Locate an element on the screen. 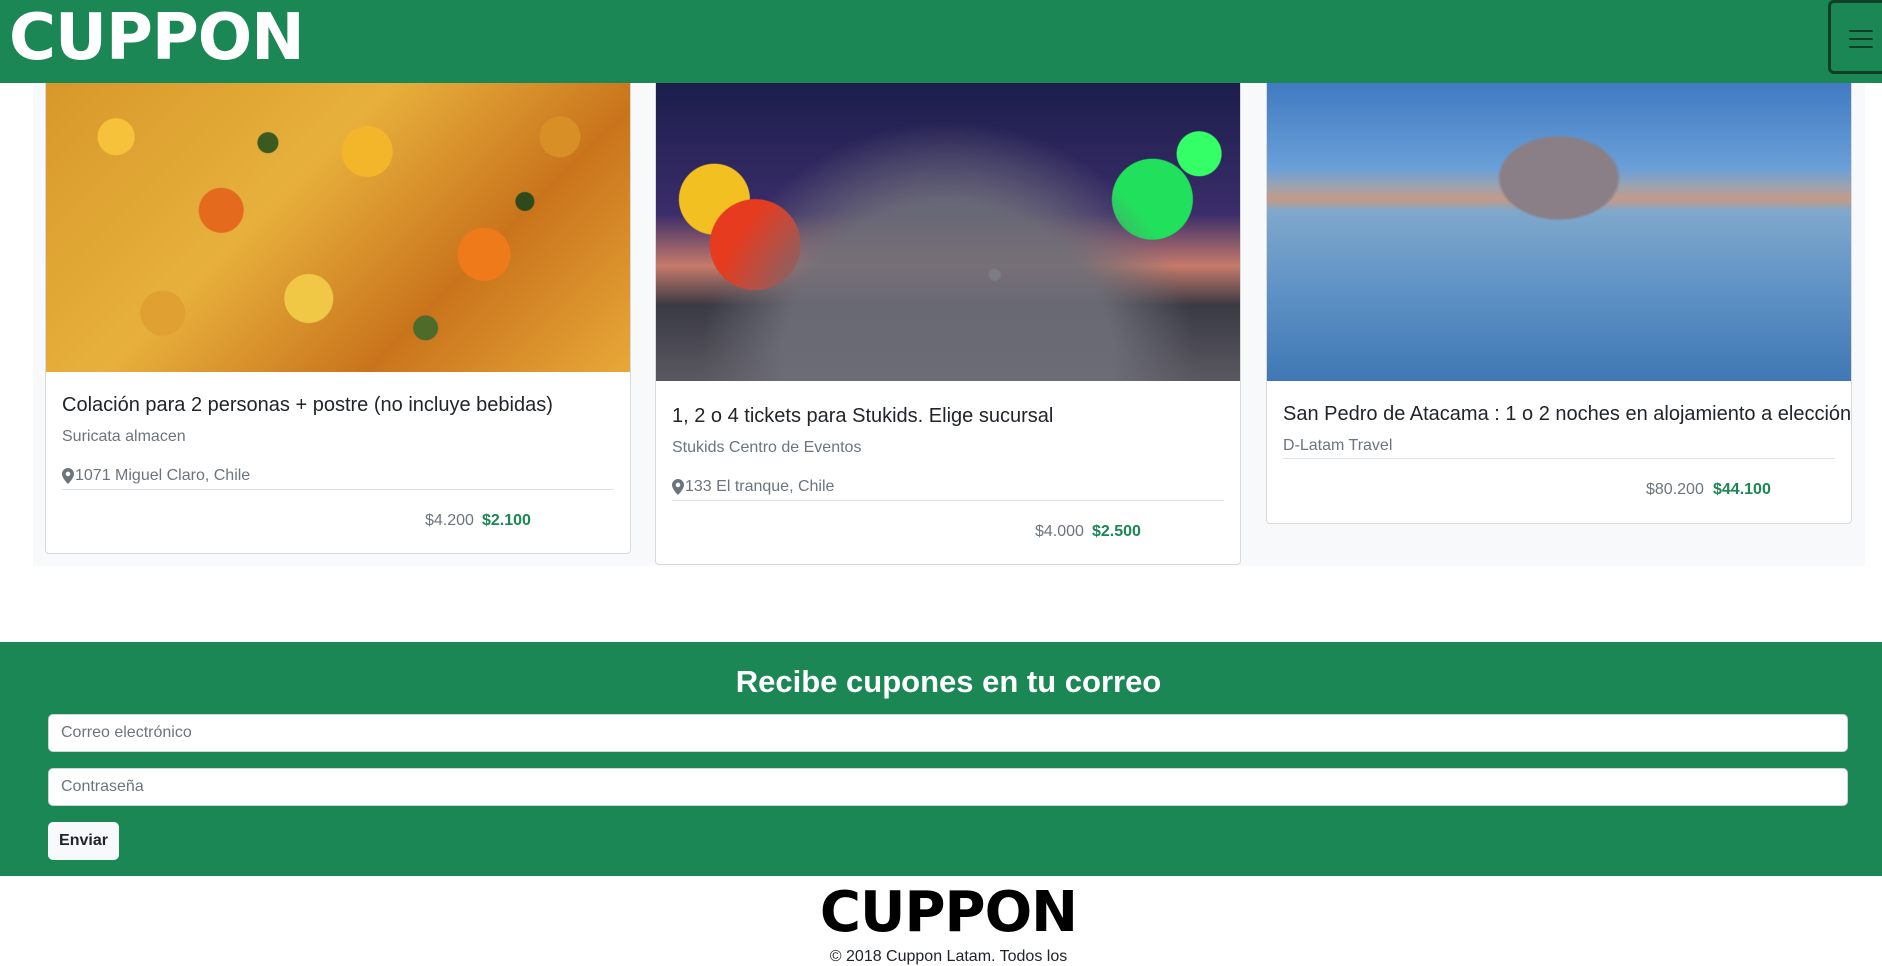  brand-logo: CUPPON is located at coordinates (157, 38).